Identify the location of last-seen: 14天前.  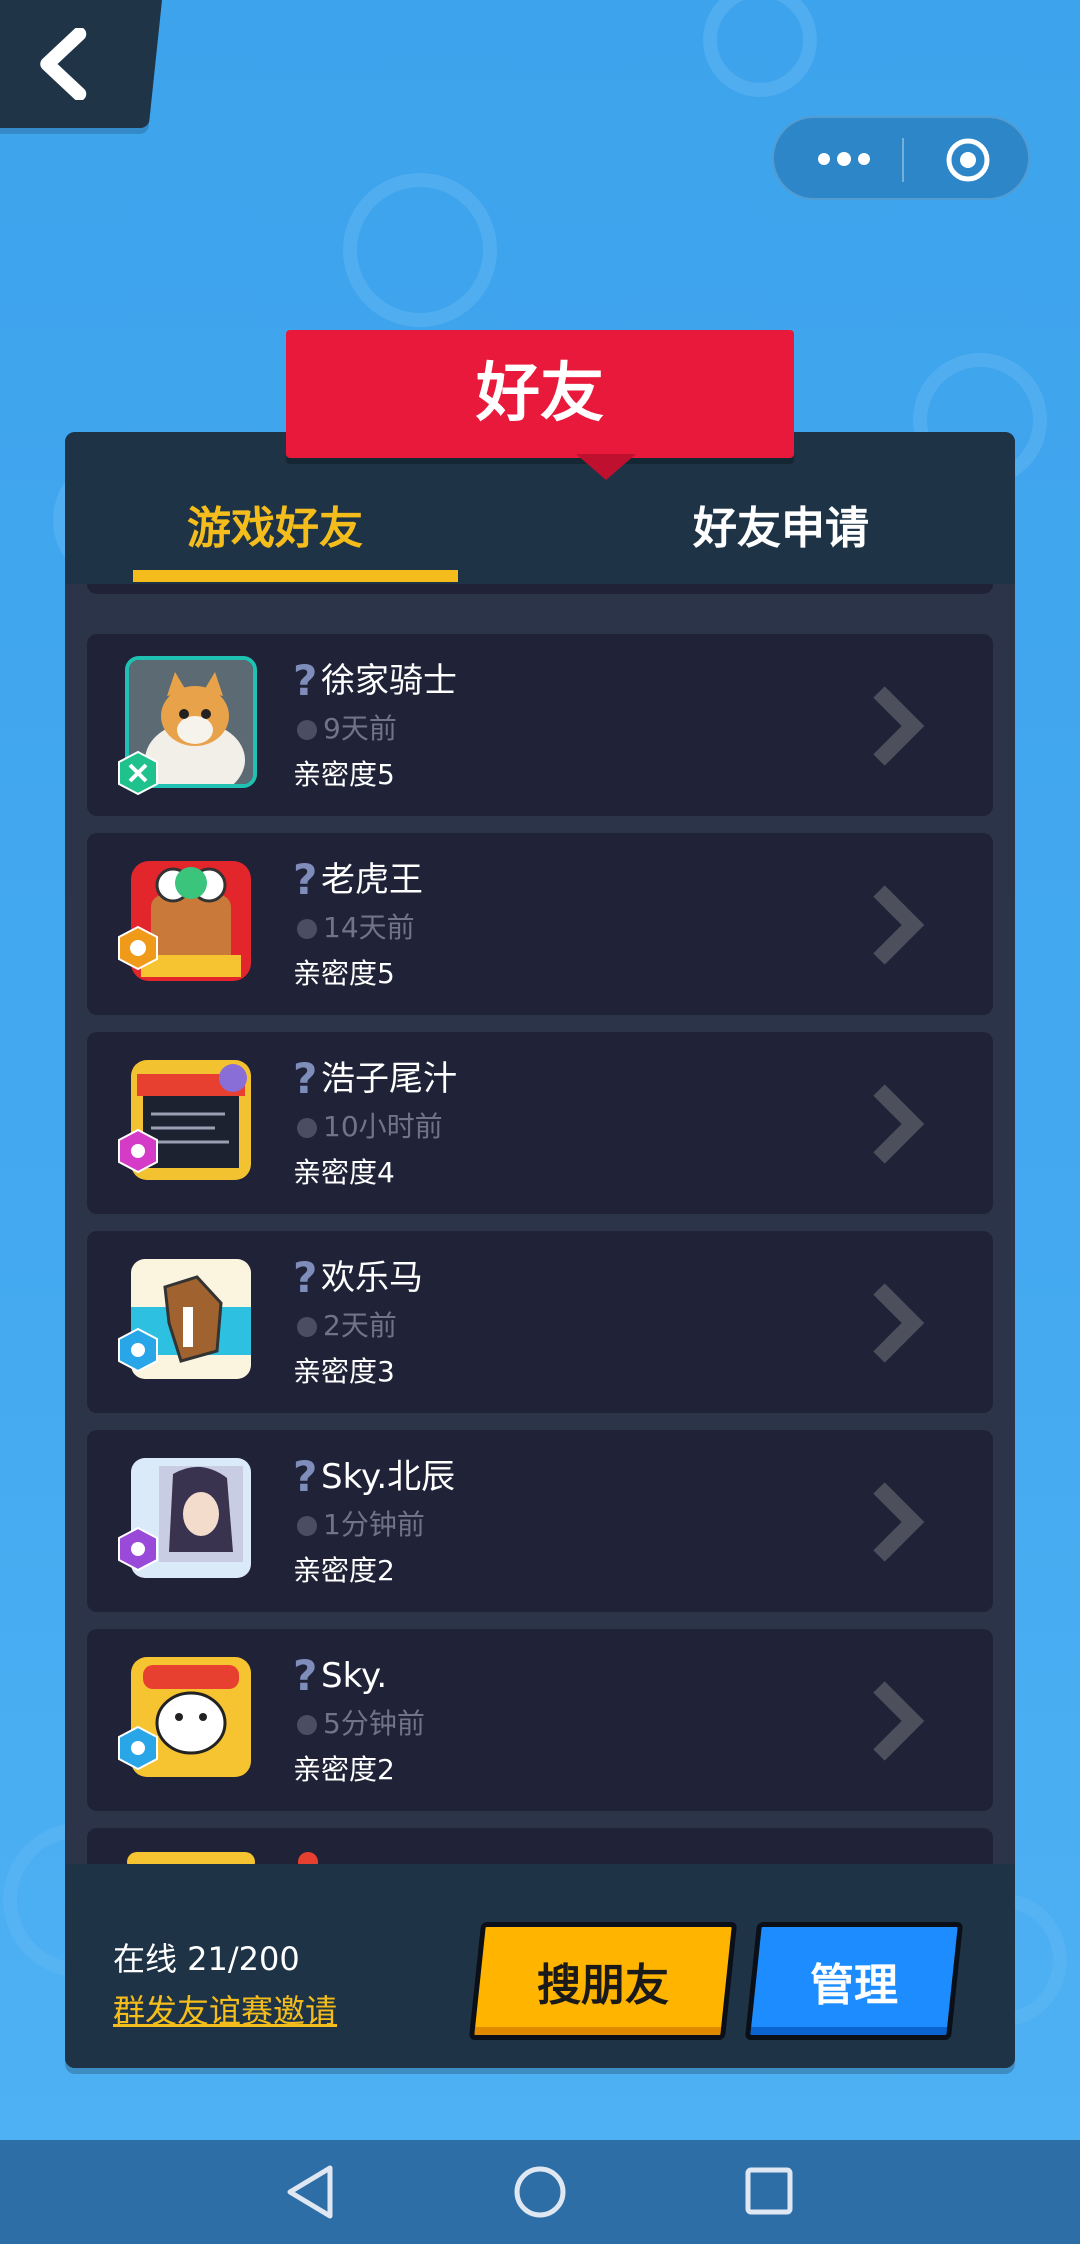
(369, 927).